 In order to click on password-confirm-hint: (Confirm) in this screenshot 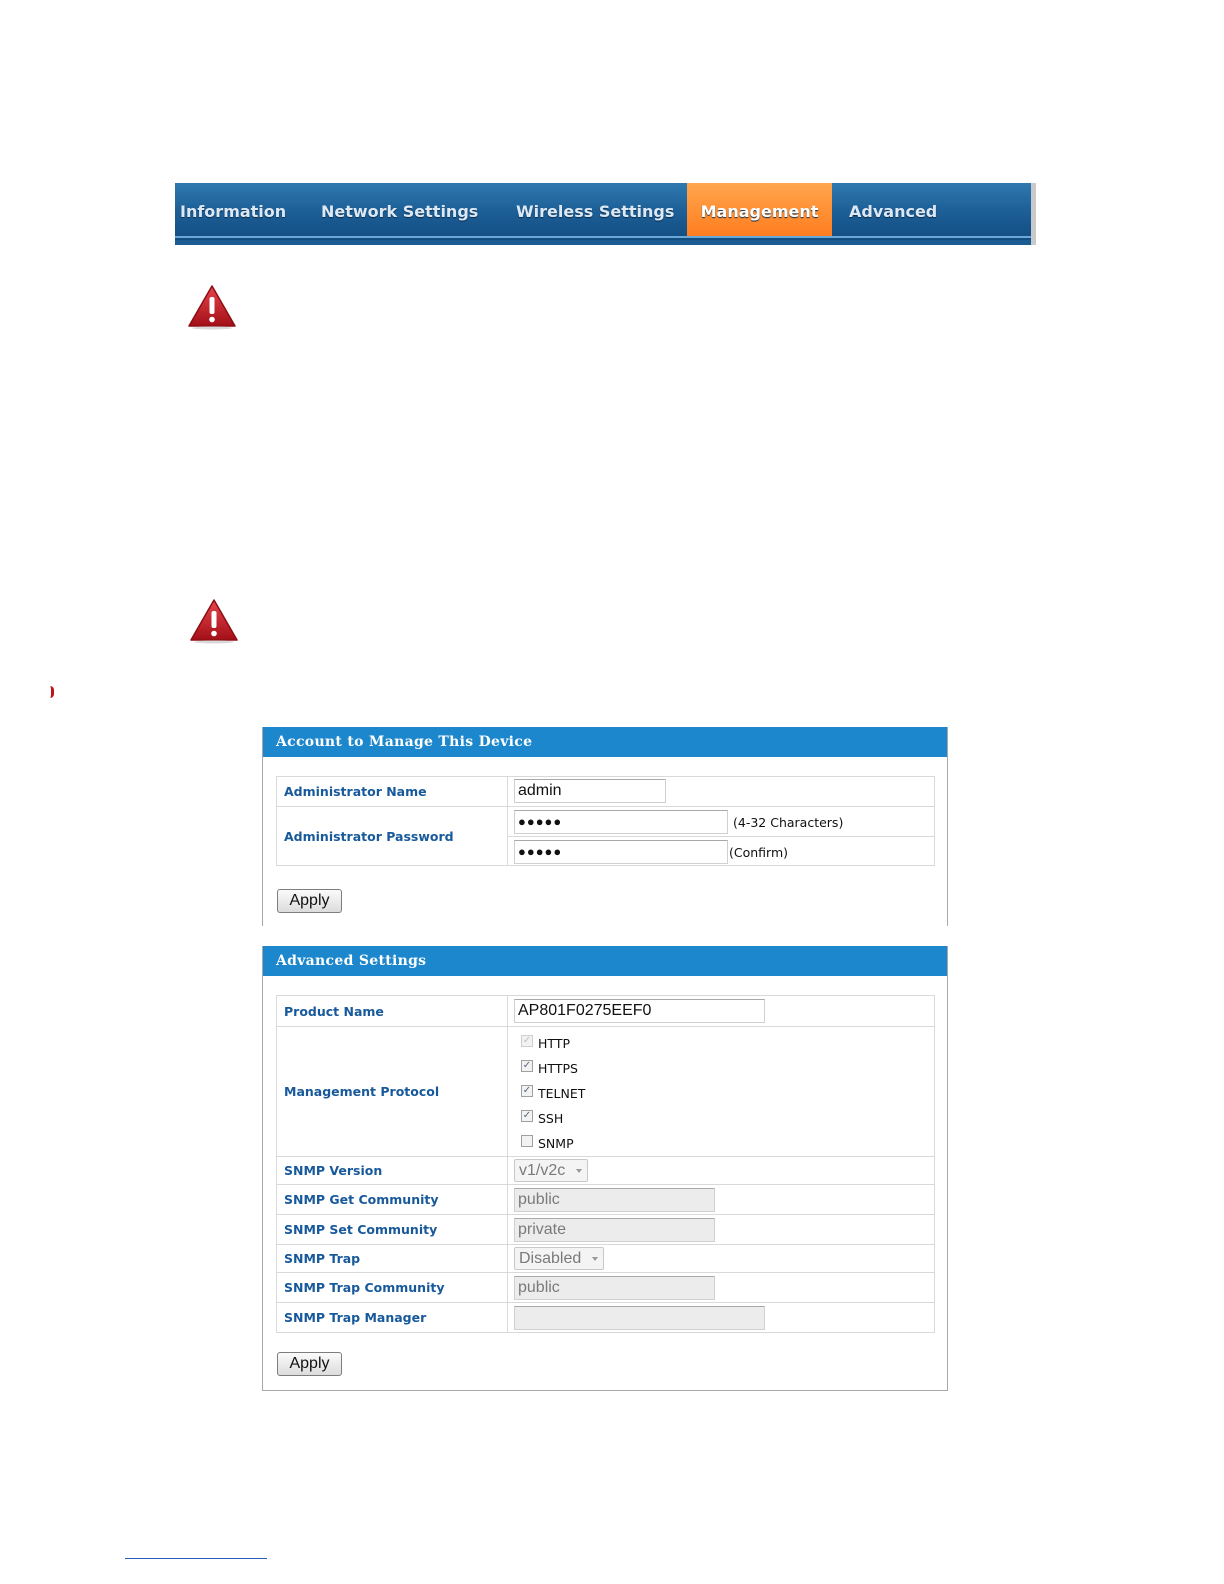, I will do `click(759, 852)`.